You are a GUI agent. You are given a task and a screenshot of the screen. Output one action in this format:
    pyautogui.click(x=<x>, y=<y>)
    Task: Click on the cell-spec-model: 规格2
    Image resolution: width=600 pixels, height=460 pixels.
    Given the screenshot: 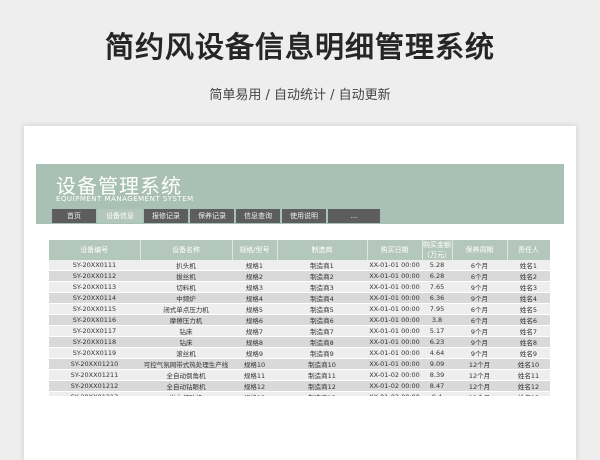 What is the action you would take?
    pyautogui.click(x=254, y=276)
    